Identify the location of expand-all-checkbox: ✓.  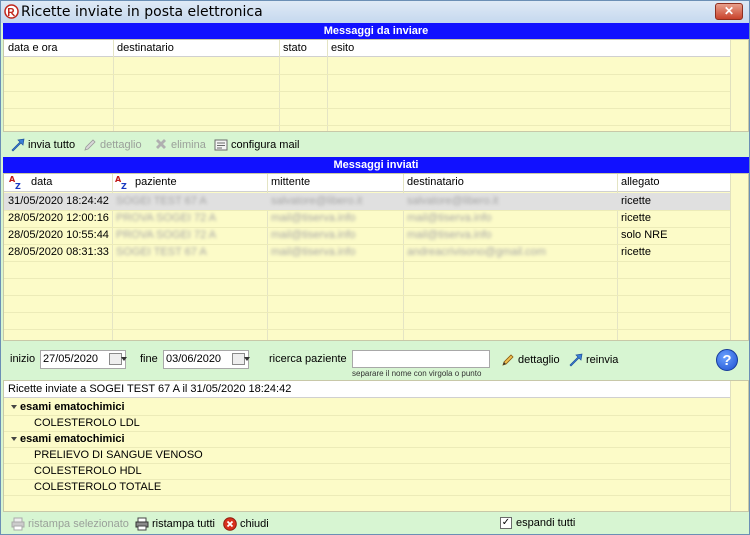
(506, 523).